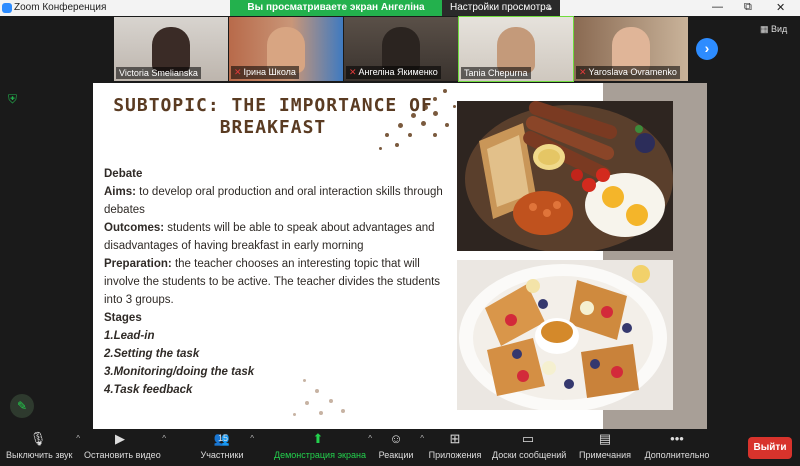 The image size is (800, 466). I want to click on share-screen-label: Демонстрация экрана, so click(320, 455).